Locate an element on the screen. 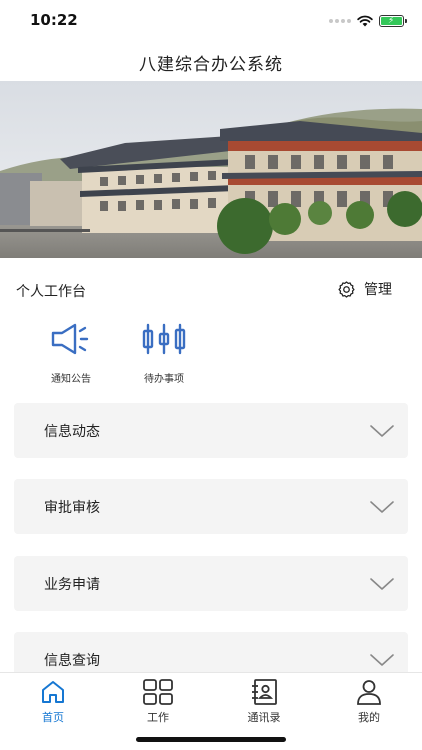 Image resolution: width=422 pixels, height=750 pixels. contacts-icon is located at coordinates (264, 692).